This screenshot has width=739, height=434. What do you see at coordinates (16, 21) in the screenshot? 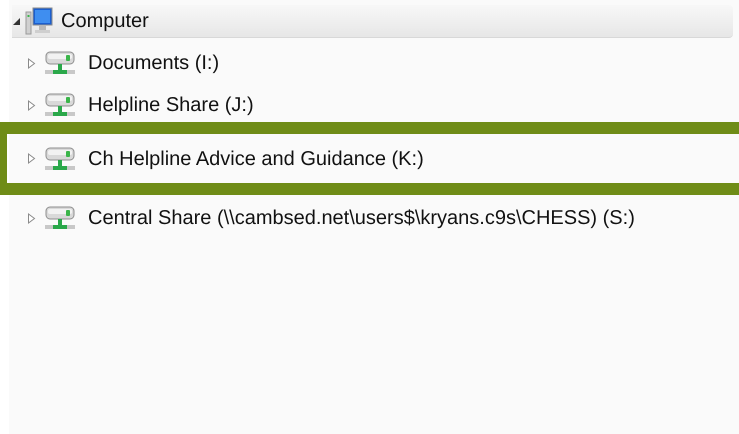
I see `expander-icon` at bounding box center [16, 21].